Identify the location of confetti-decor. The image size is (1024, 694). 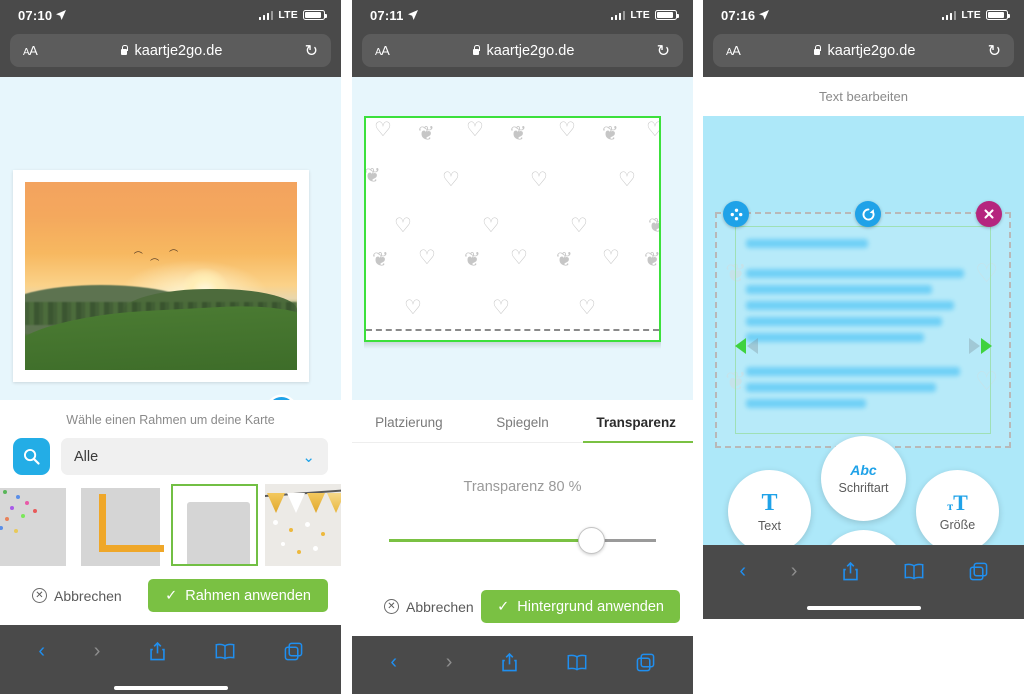
(35, 525).